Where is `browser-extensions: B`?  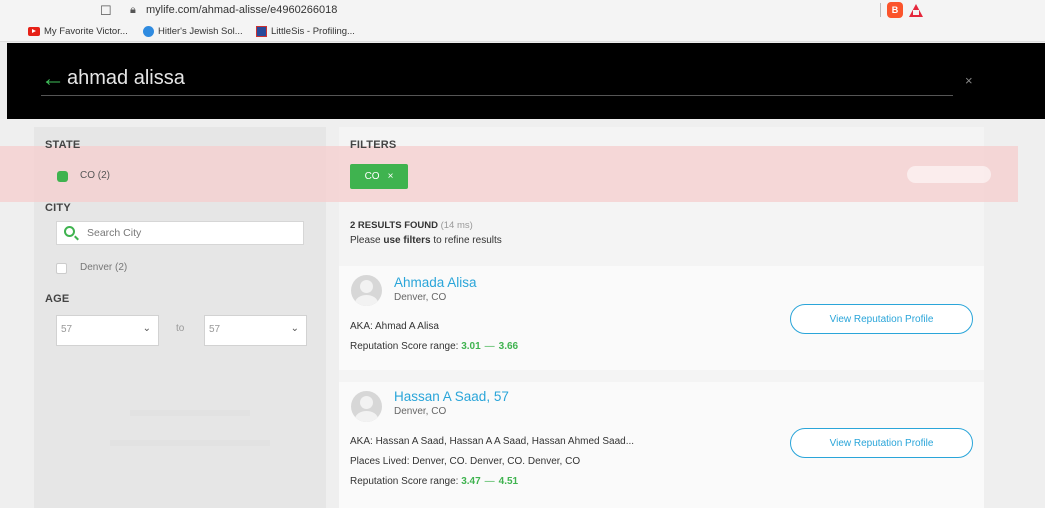 browser-extensions: B is located at coordinates (901, 10).